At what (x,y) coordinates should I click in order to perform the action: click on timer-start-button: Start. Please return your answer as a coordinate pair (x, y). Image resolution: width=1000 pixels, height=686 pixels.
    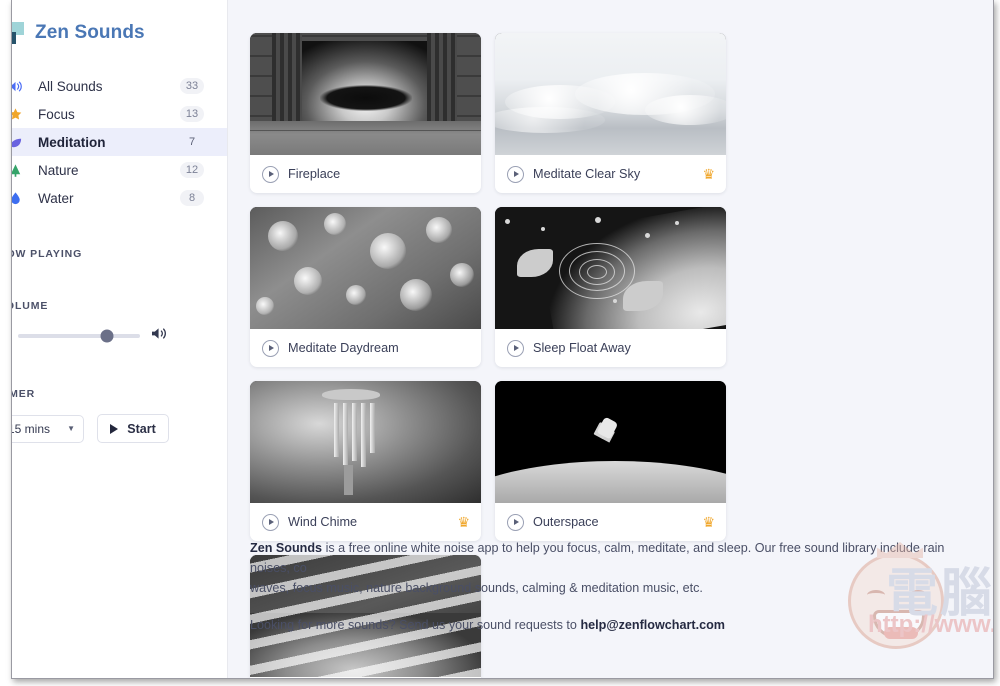
    Looking at the image, I should click on (133, 428).